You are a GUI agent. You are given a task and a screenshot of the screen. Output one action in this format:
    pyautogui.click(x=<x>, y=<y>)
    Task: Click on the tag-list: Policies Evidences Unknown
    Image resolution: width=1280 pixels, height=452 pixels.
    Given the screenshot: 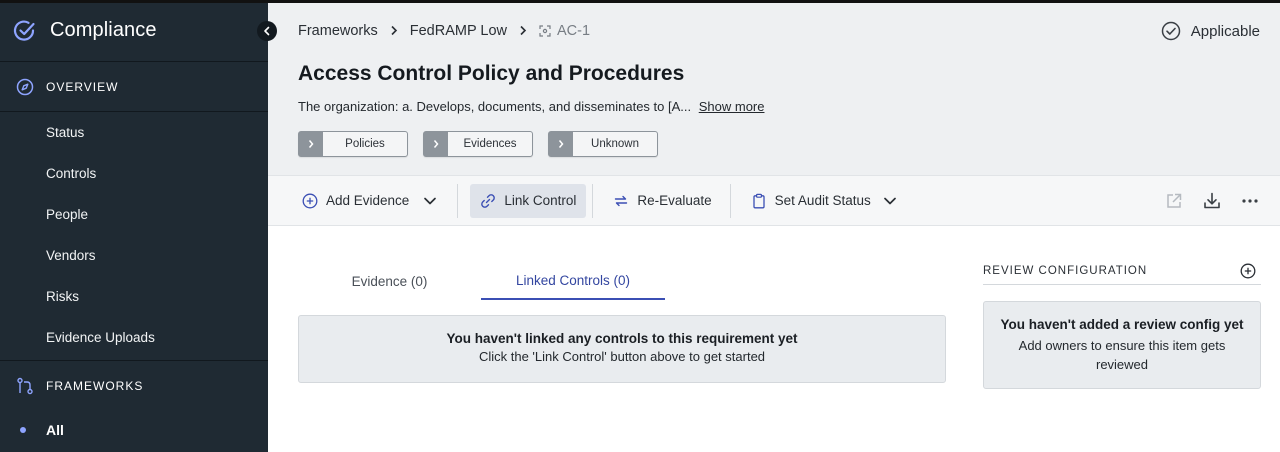 What is the action you would take?
    pyautogui.click(x=478, y=144)
    